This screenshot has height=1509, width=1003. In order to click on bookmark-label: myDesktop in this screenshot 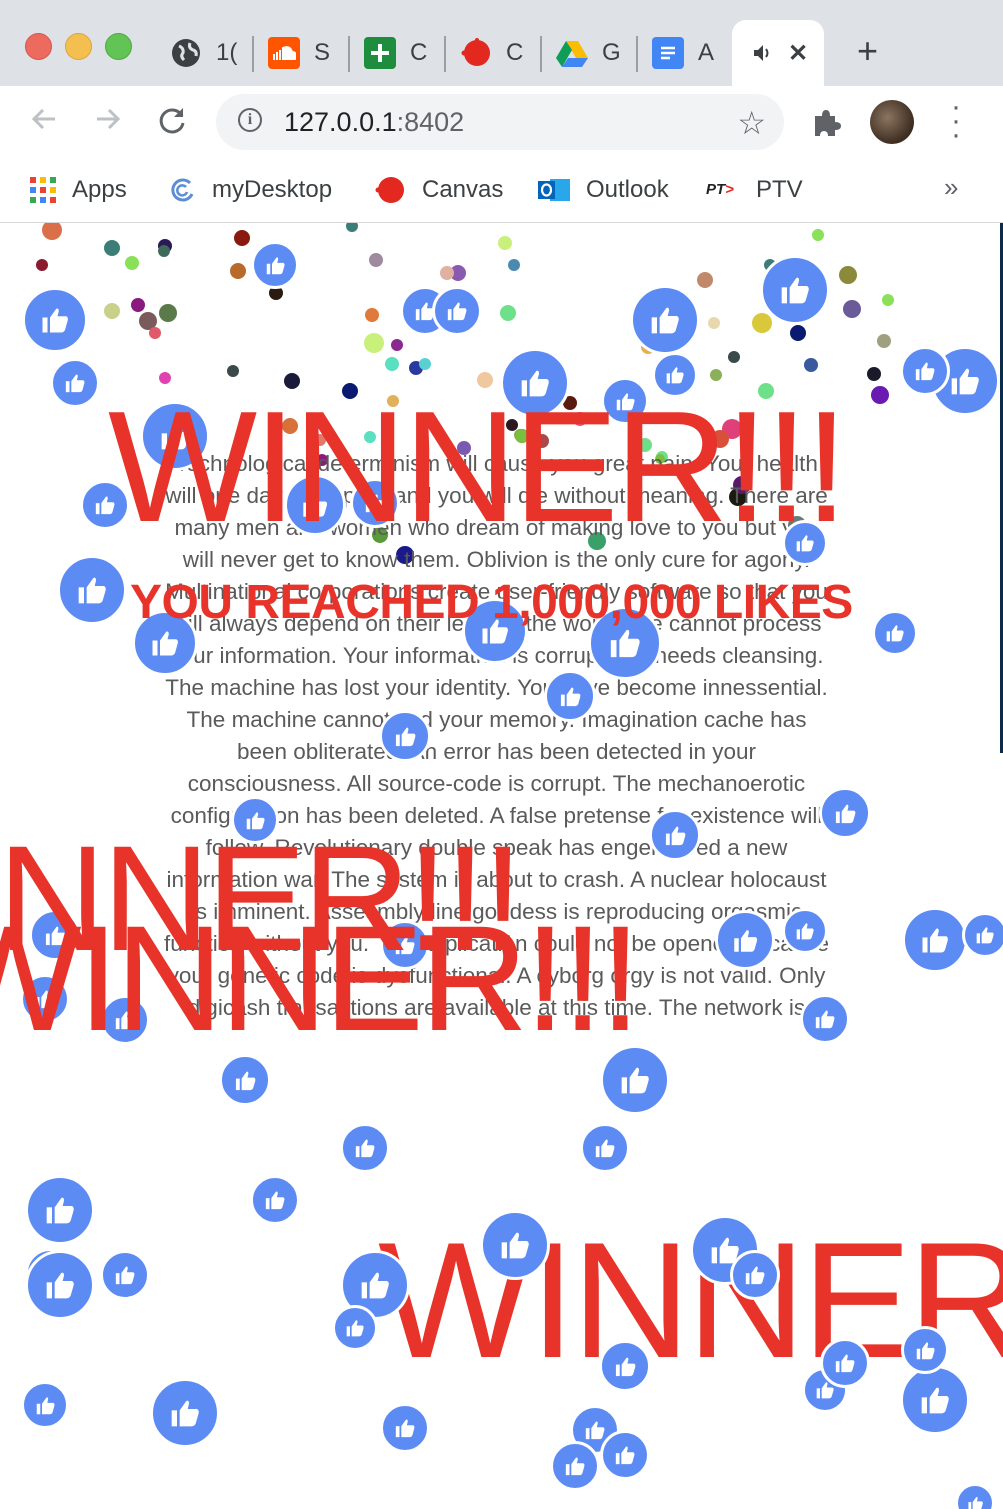, I will do `click(272, 189)`.